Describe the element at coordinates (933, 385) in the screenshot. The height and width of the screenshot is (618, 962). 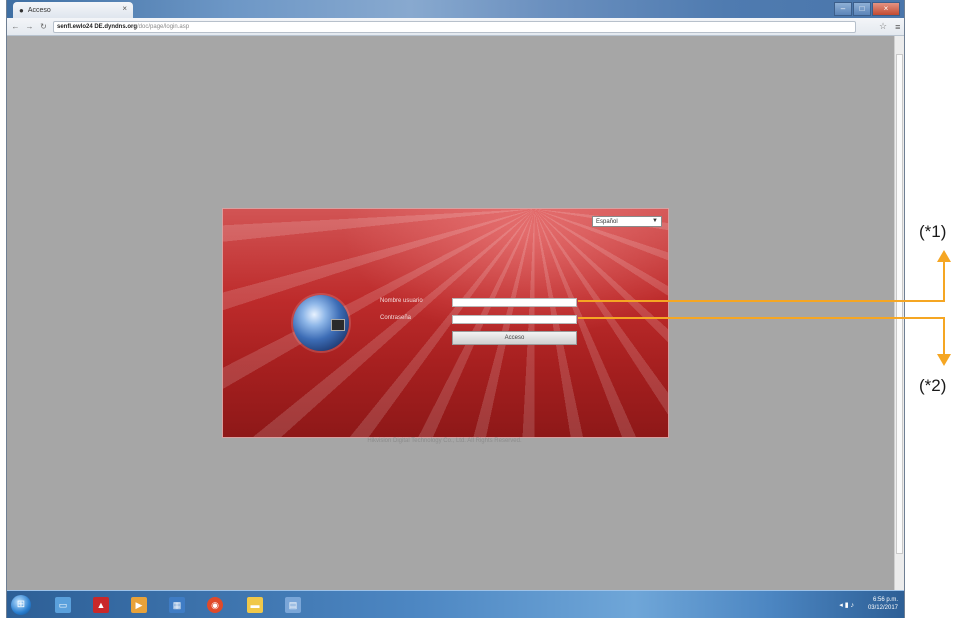
I see `annotation-note-2: (*2)` at that location.